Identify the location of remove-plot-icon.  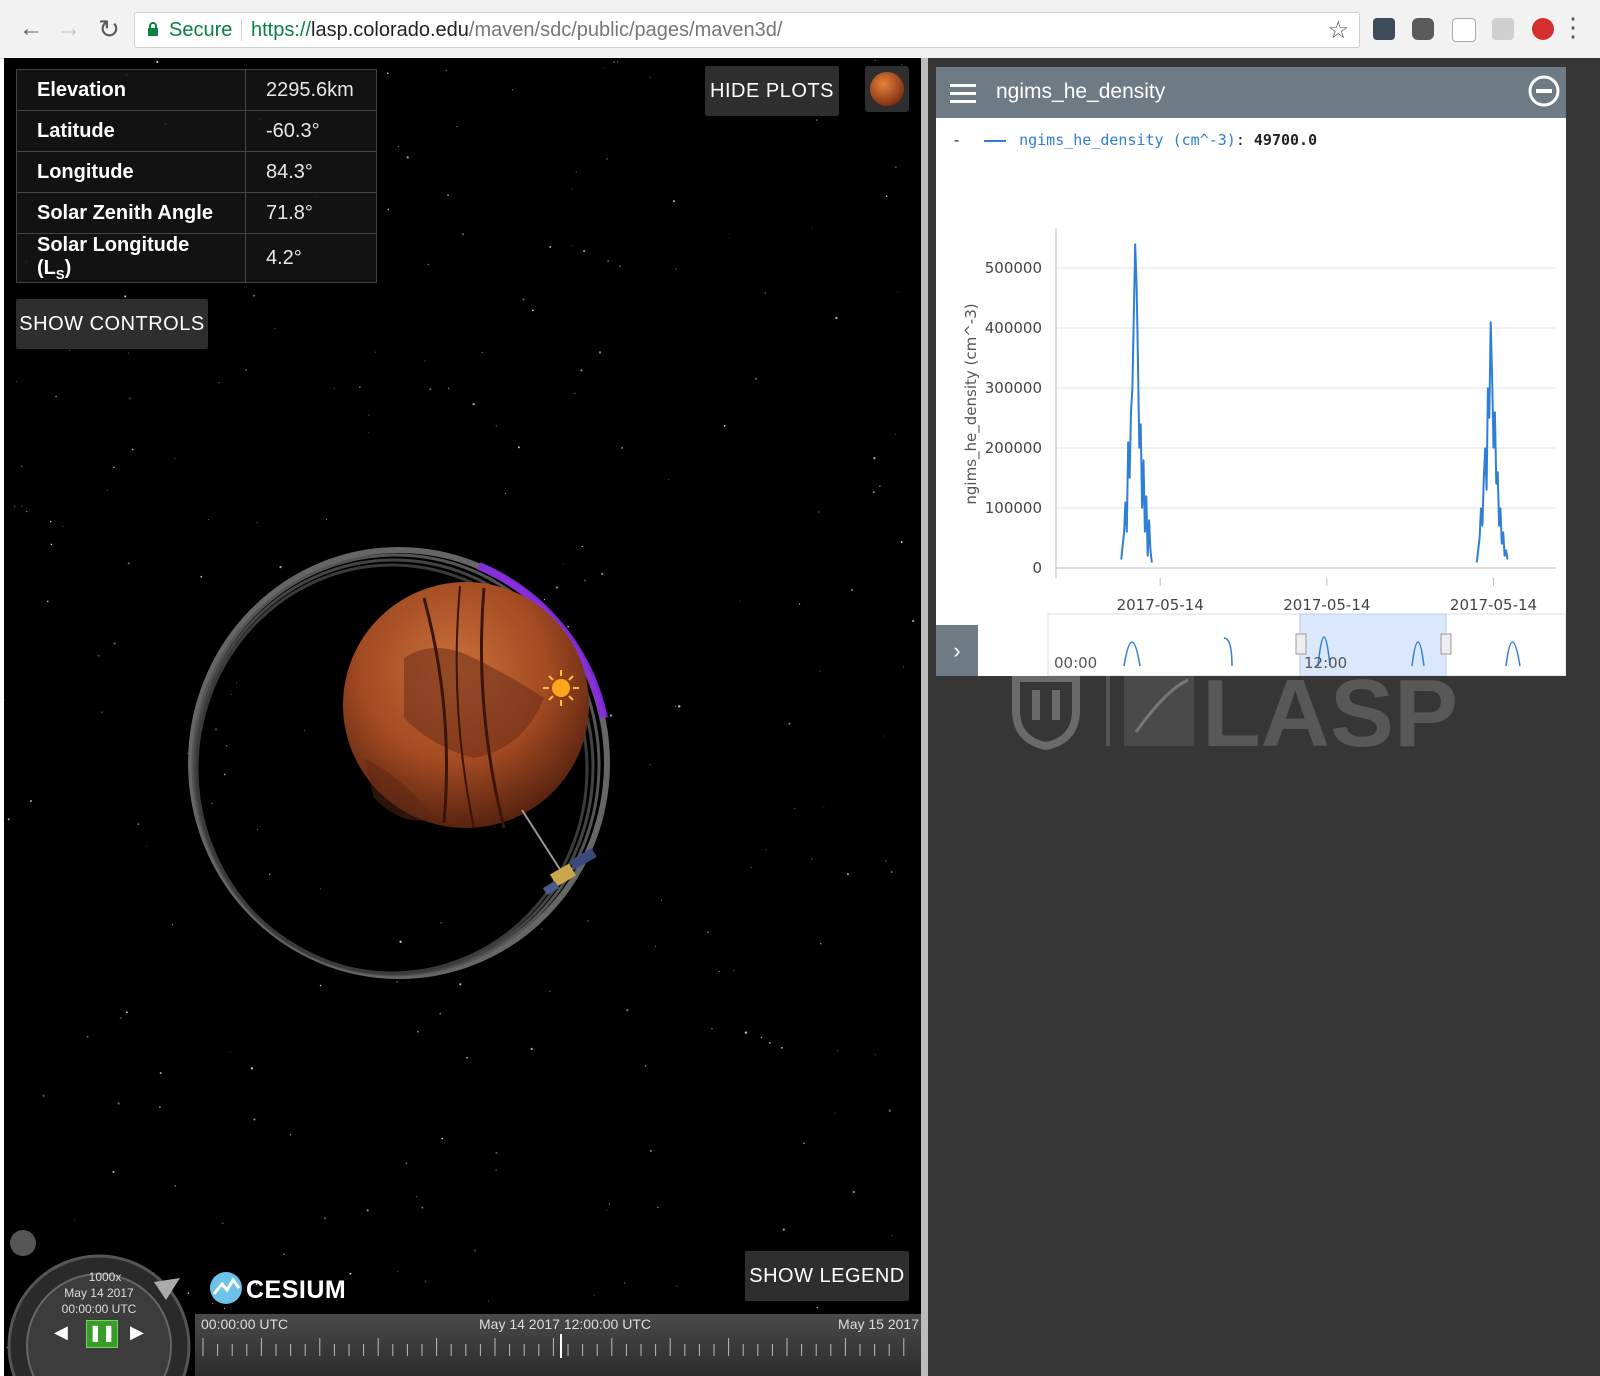
(1544, 91).